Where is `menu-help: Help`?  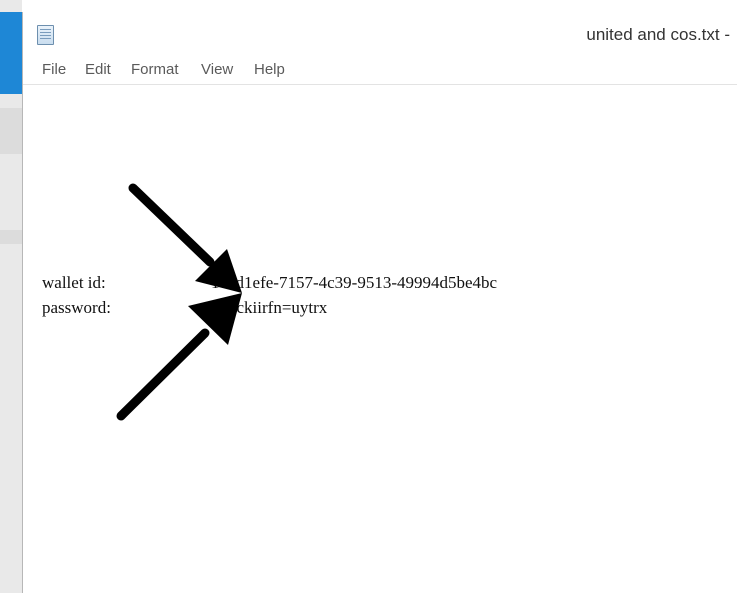 menu-help: Help is located at coordinates (269, 69).